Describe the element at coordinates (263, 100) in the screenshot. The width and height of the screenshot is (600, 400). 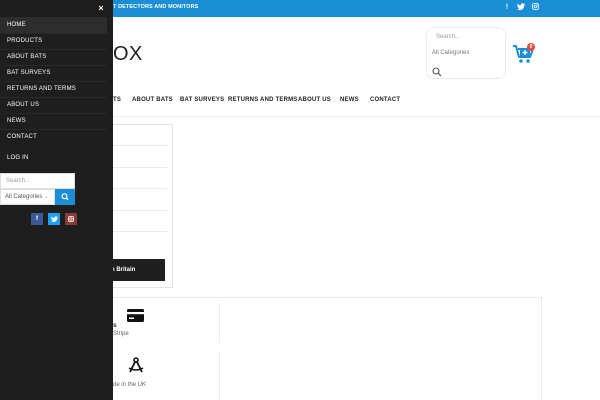
I see `nav-item-returns-terms: RETURNS AND TERMS` at that location.